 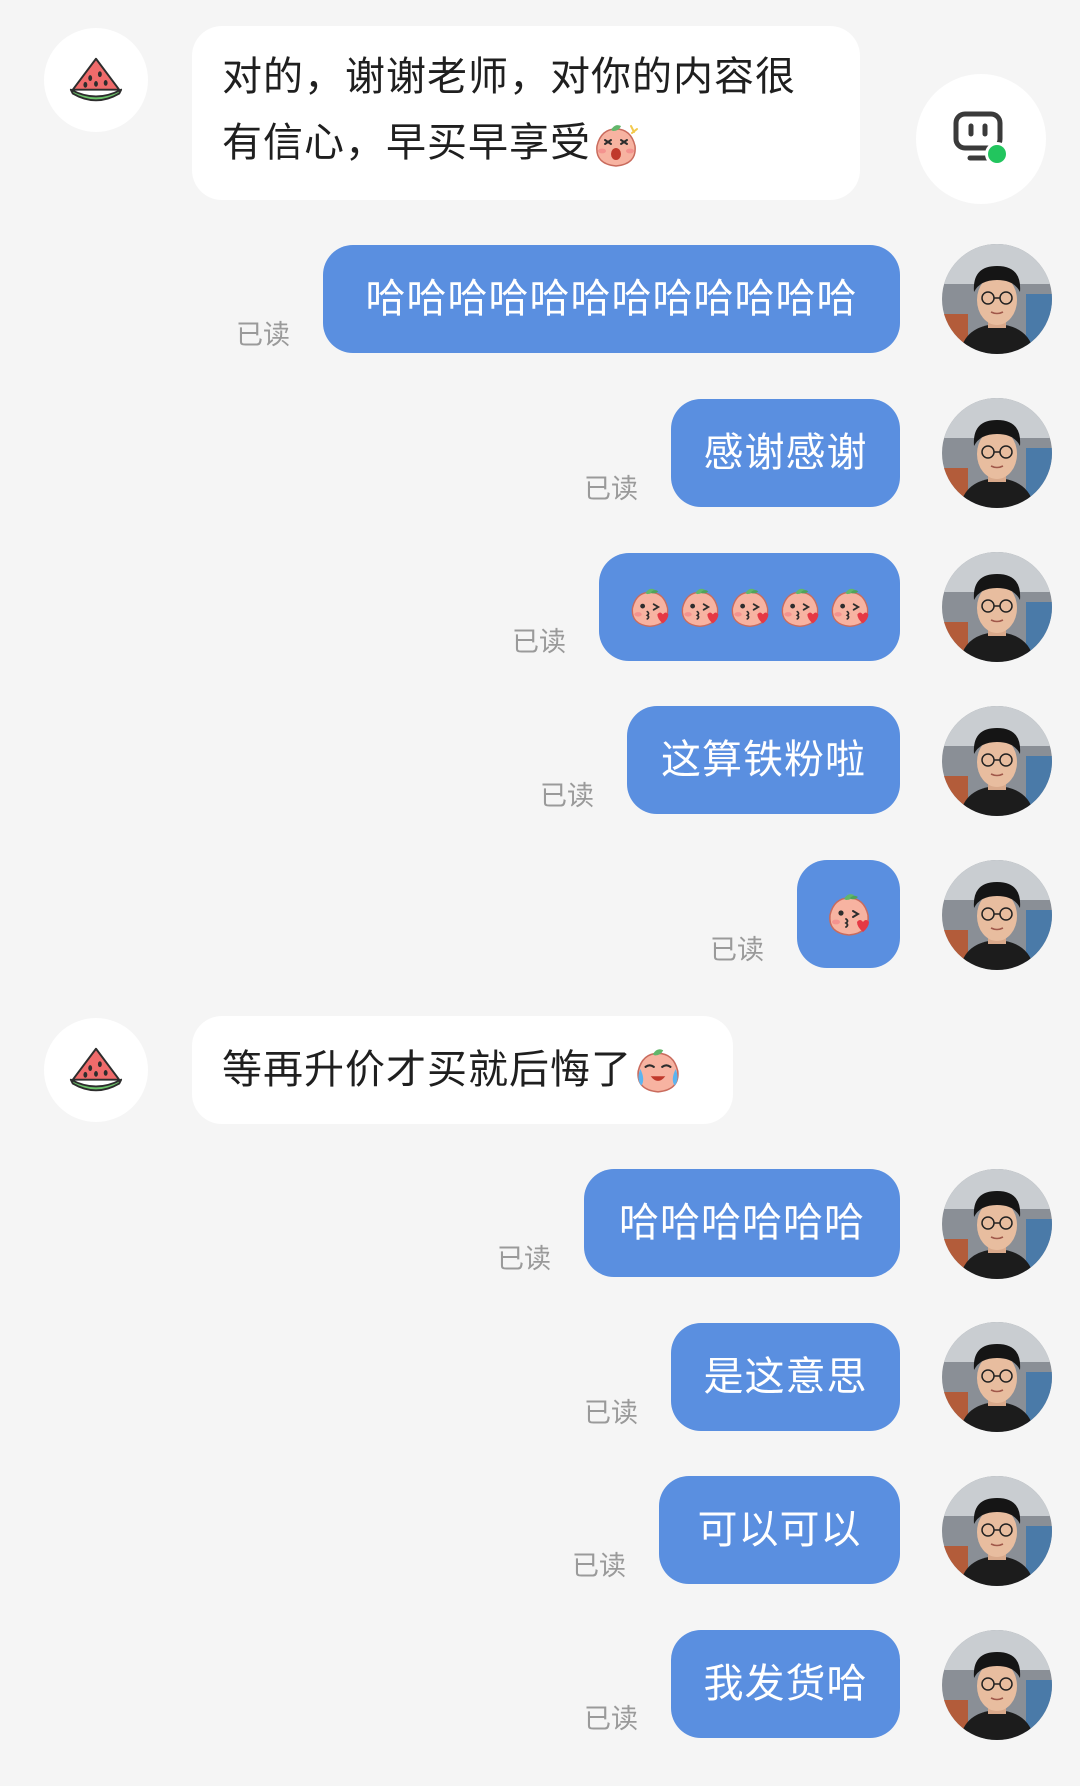 I want to click on message-text: 哈哈哈哈哈哈哈哈哈哈哈哈, so click(x=611, y=299).